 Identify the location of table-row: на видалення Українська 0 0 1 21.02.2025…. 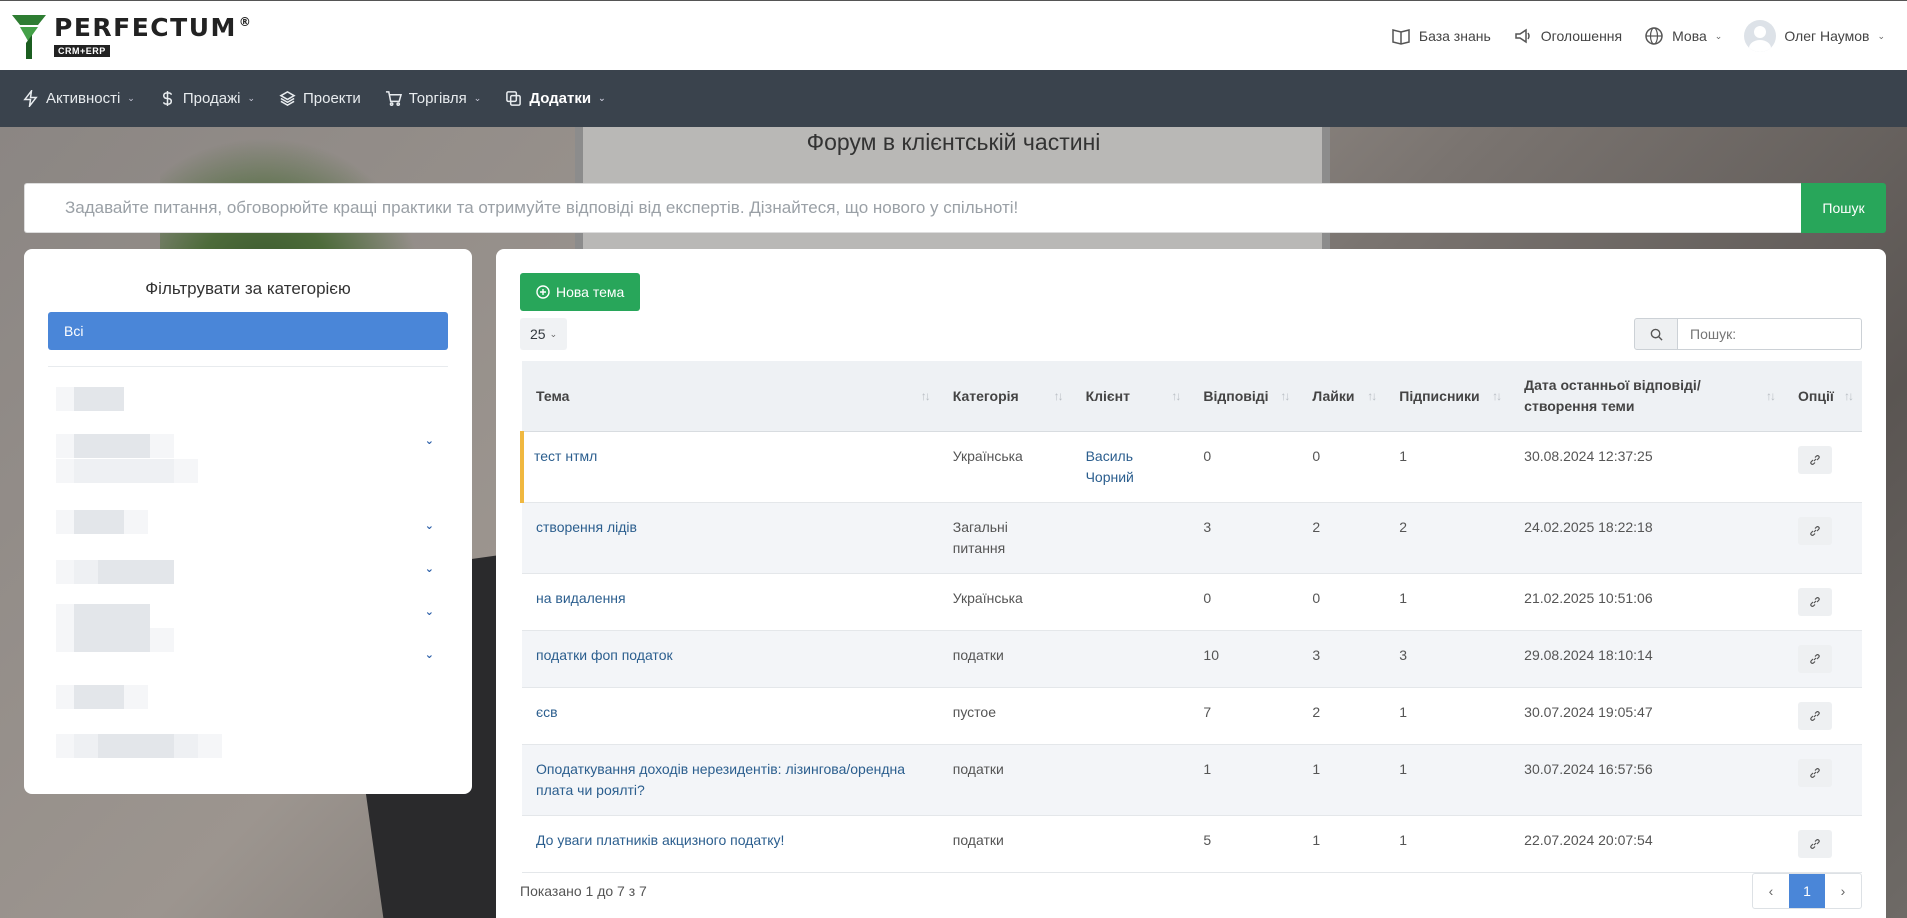
(1192, 602).